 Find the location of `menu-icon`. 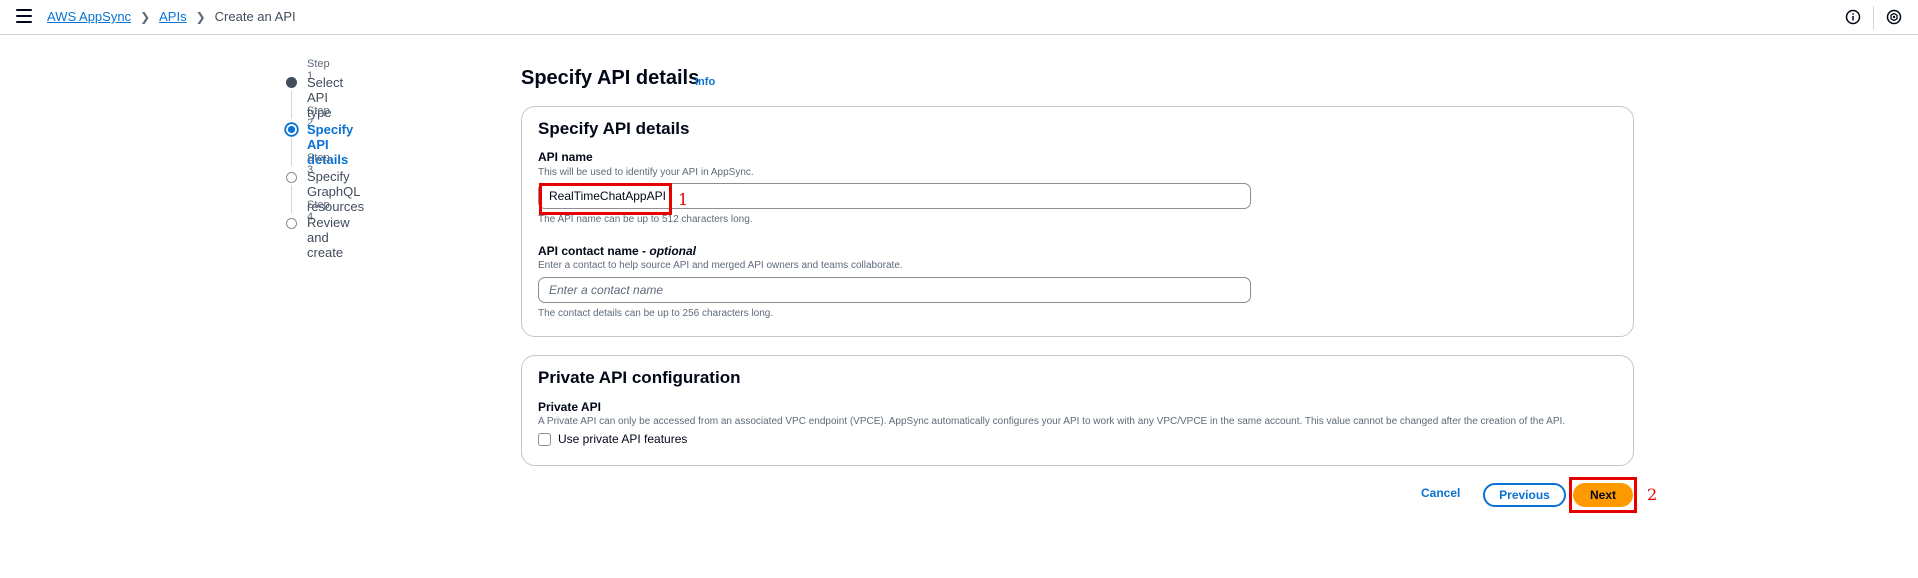

menu-icon is located at coordinates (24, 17).